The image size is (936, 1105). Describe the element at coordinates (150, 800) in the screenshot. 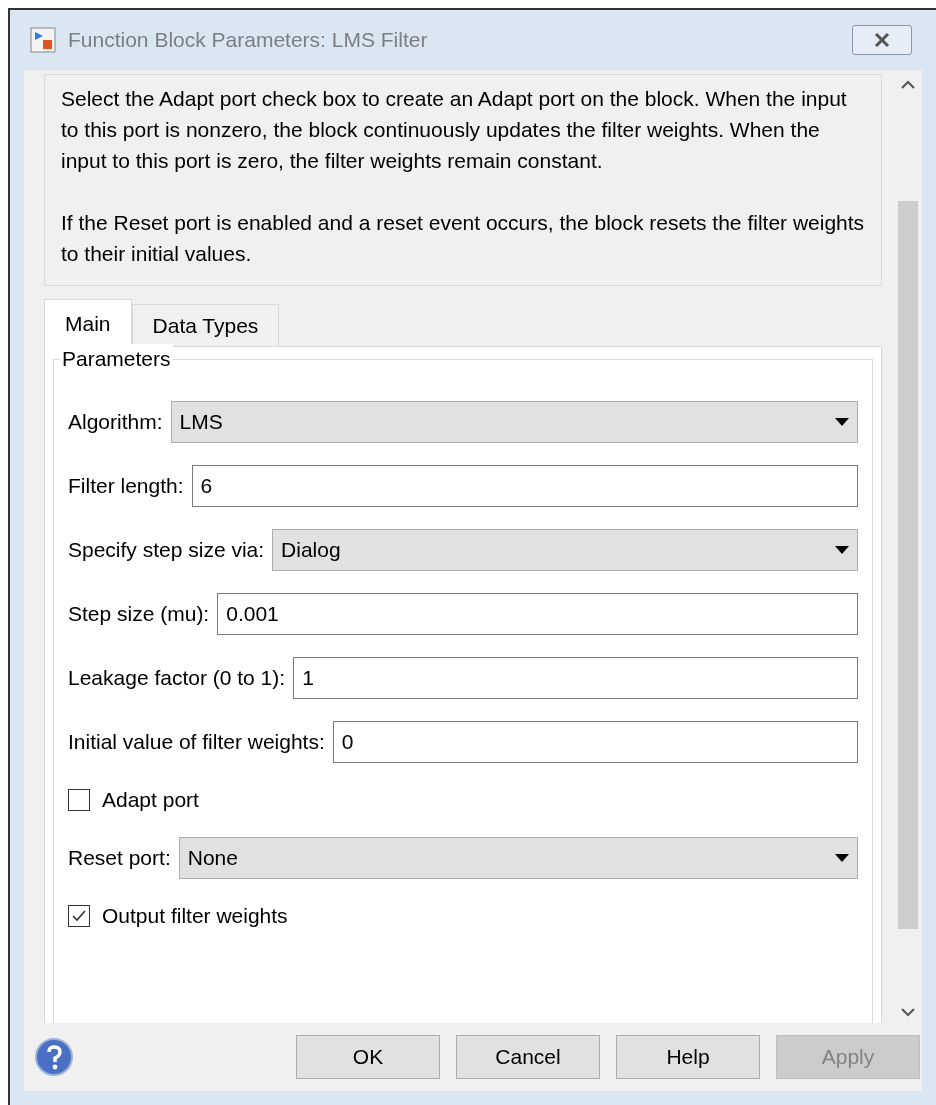

I see `checkbox-label: Adapt port` at that location.